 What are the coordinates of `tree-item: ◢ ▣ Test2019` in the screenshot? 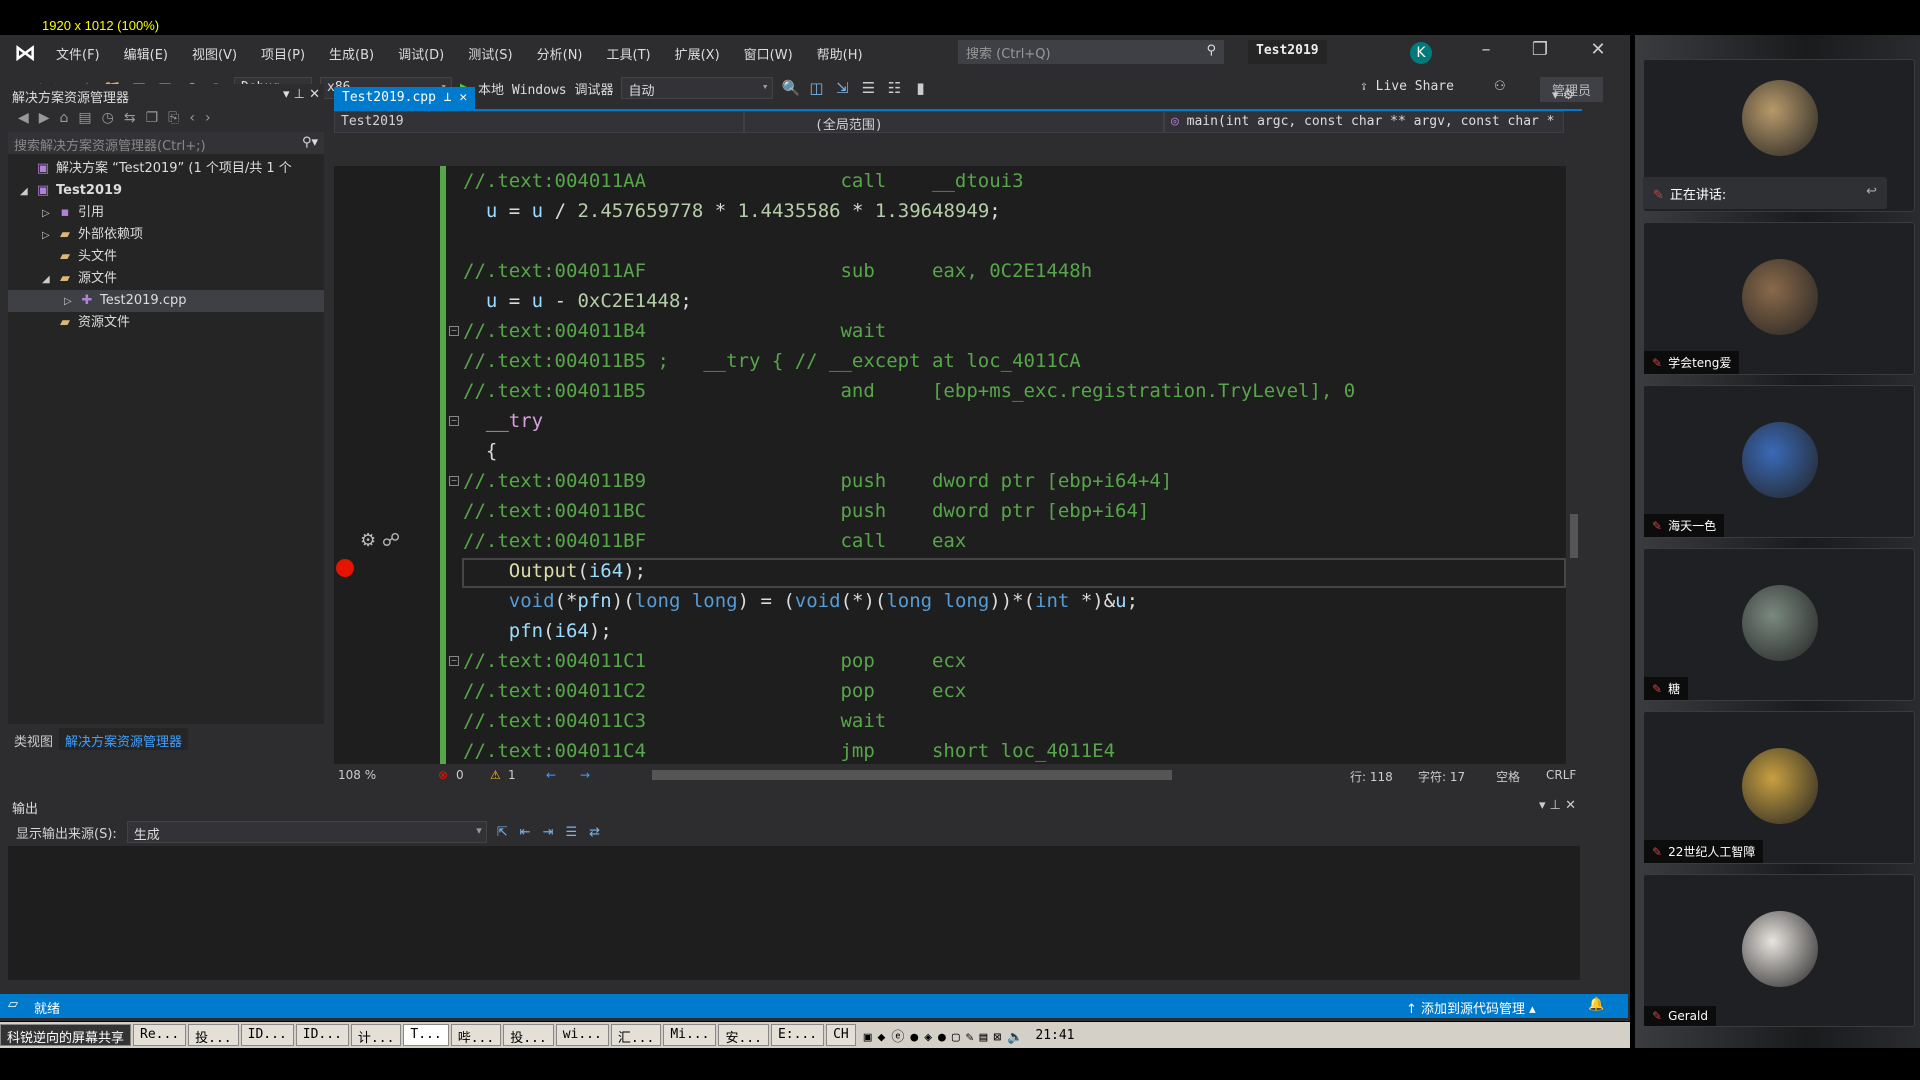 It's located at (166, 191).